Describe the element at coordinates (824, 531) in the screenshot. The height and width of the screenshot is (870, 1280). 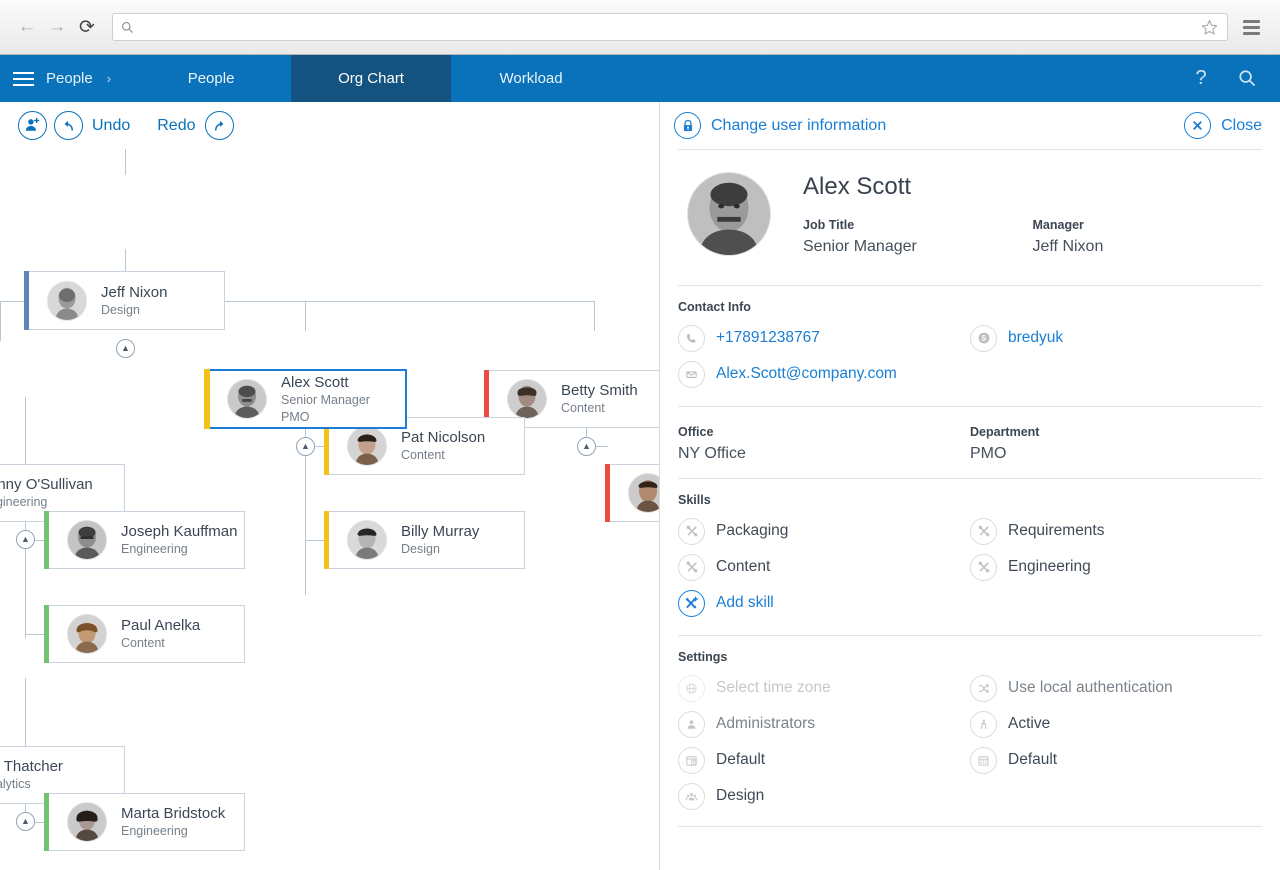
I see `skill-packaging: Packaging` at that location.